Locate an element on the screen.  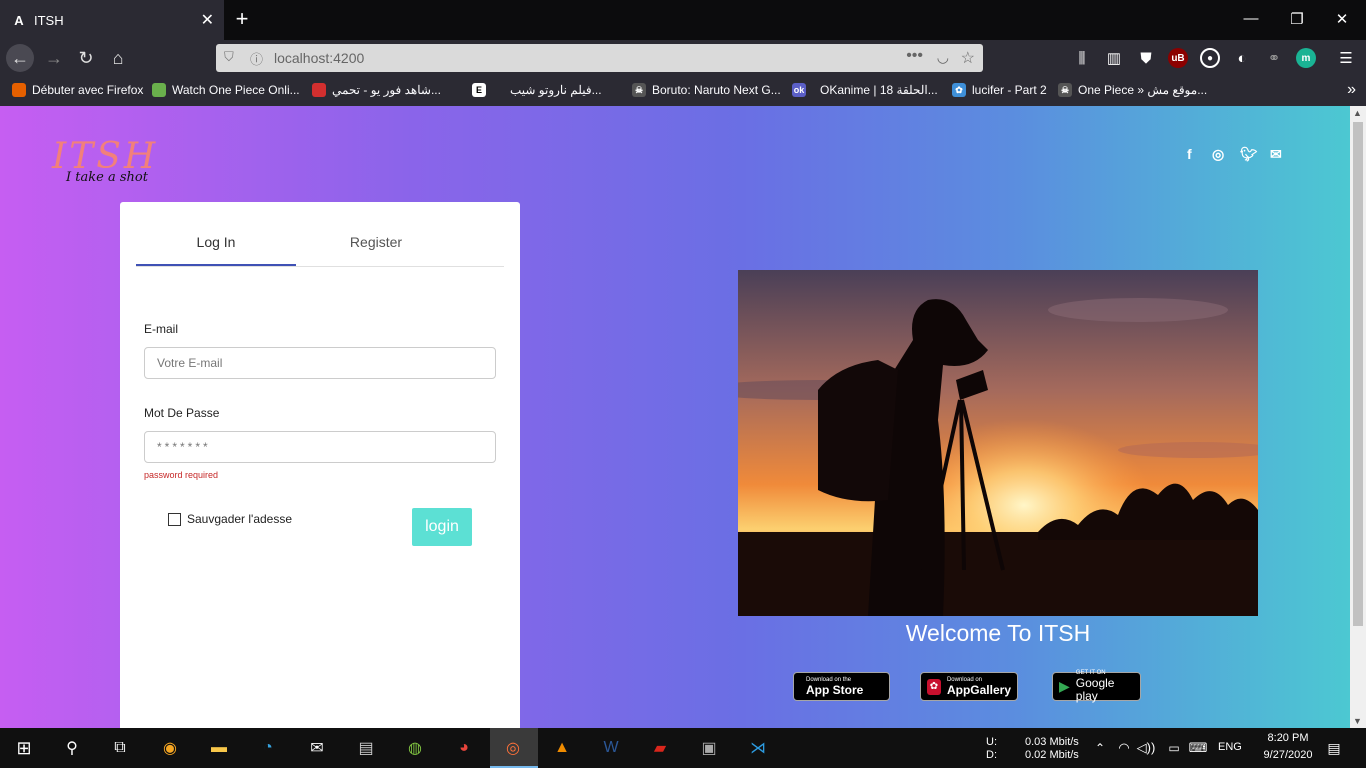
browser-tab-bar: A ITSH ✕ + — ❐ ✕ is located at coordinates (683, 20).